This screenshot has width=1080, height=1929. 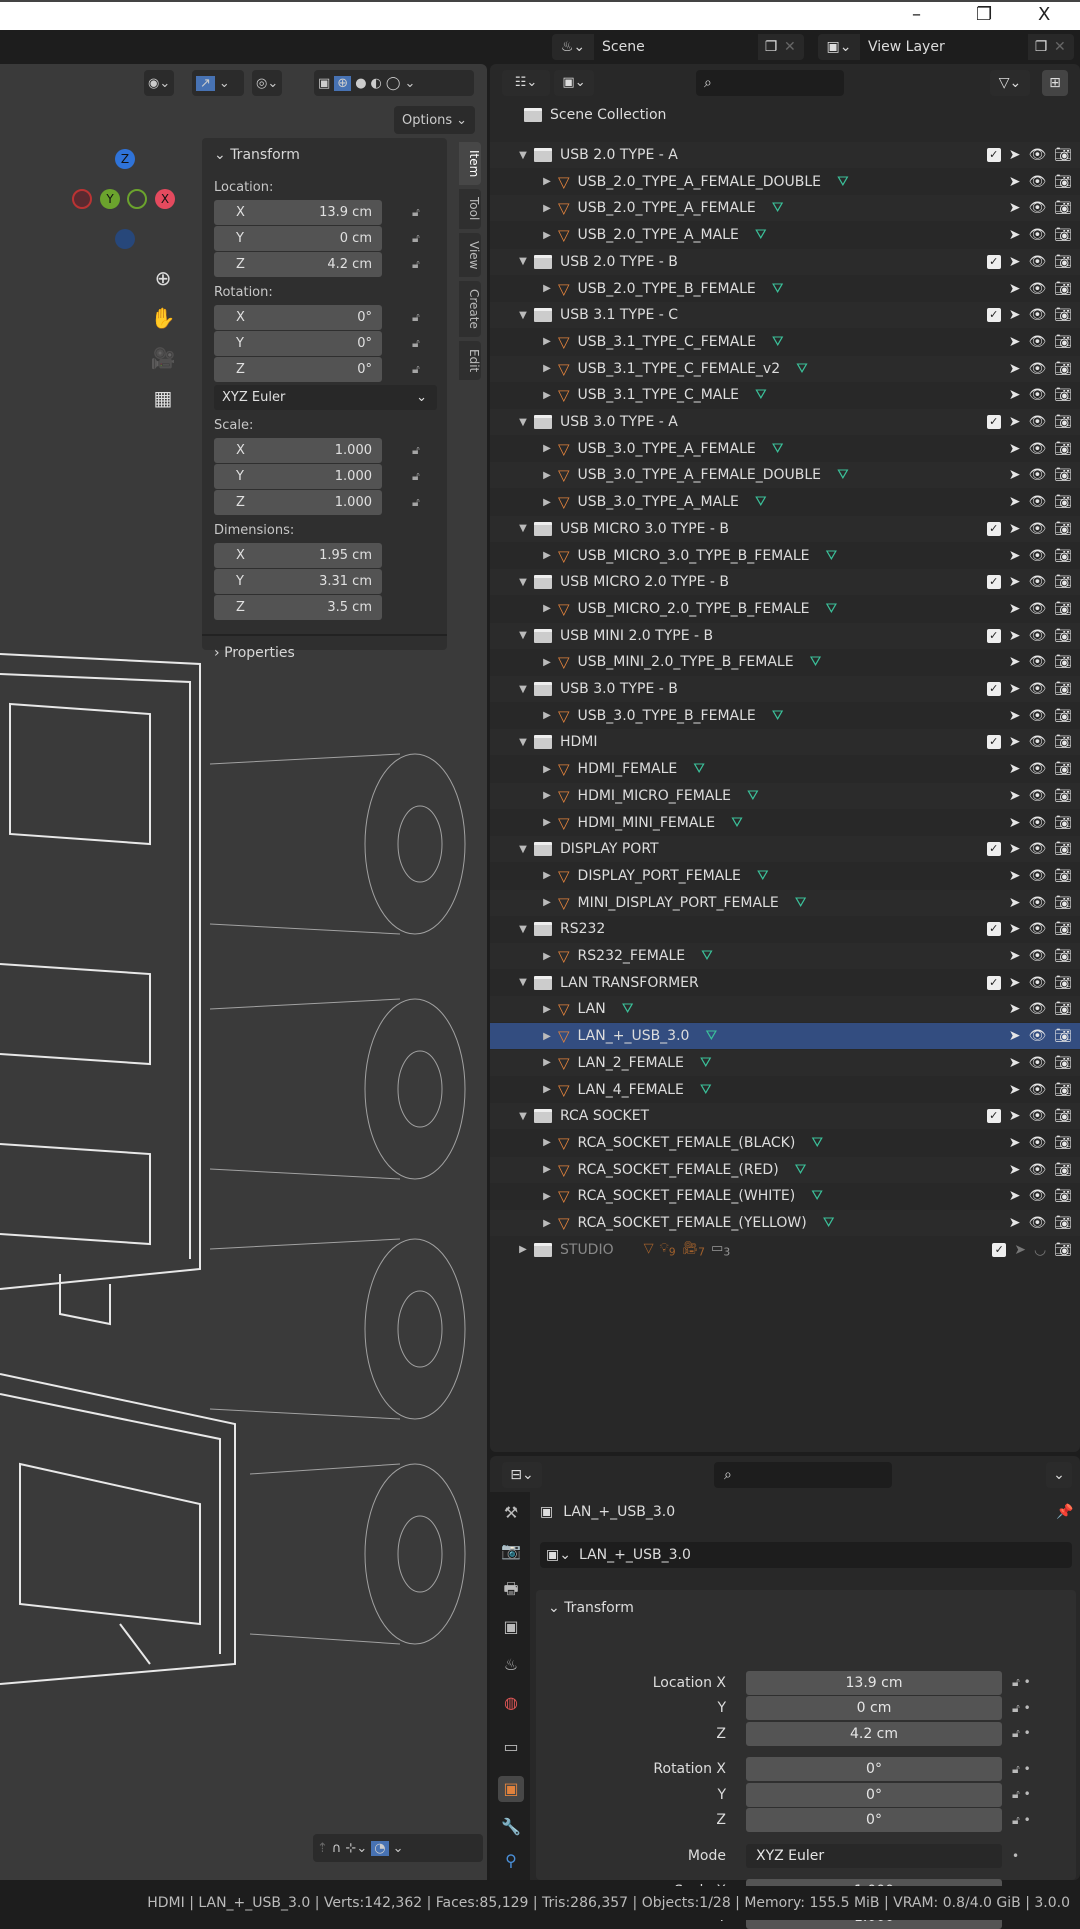 I want to click on outliner-object-row: ▶ ▽ USB_MICRO_3.0_TYPE_B_FEMALE ⛛ ➤ 👁︎ 📷︎, so click(x=785, y=556).